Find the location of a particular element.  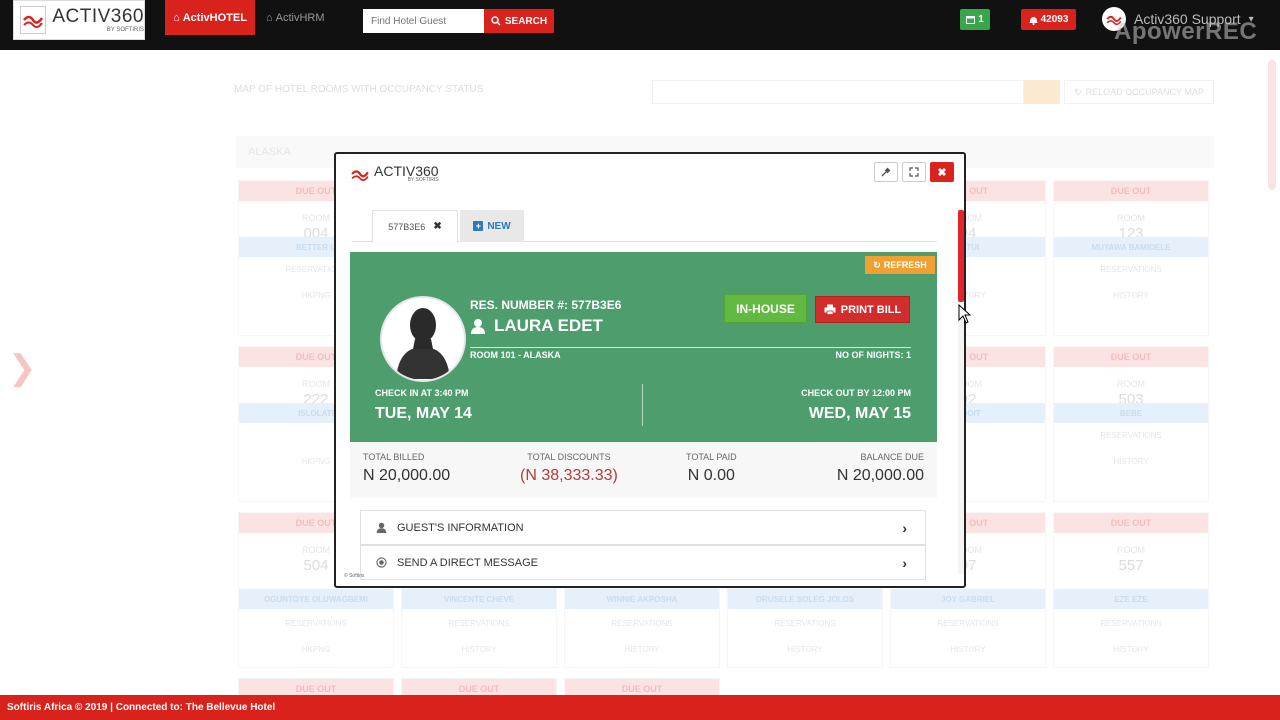

room-guest: VINCENTE CHEVE is located at coordinates (479, 599).